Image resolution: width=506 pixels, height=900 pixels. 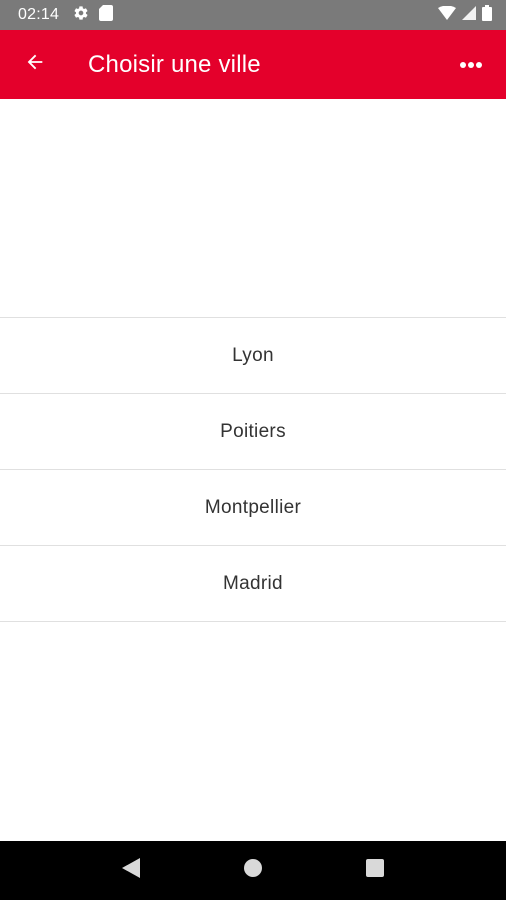 I want to click on arrow-left-icon, so click(x=35, y=64).